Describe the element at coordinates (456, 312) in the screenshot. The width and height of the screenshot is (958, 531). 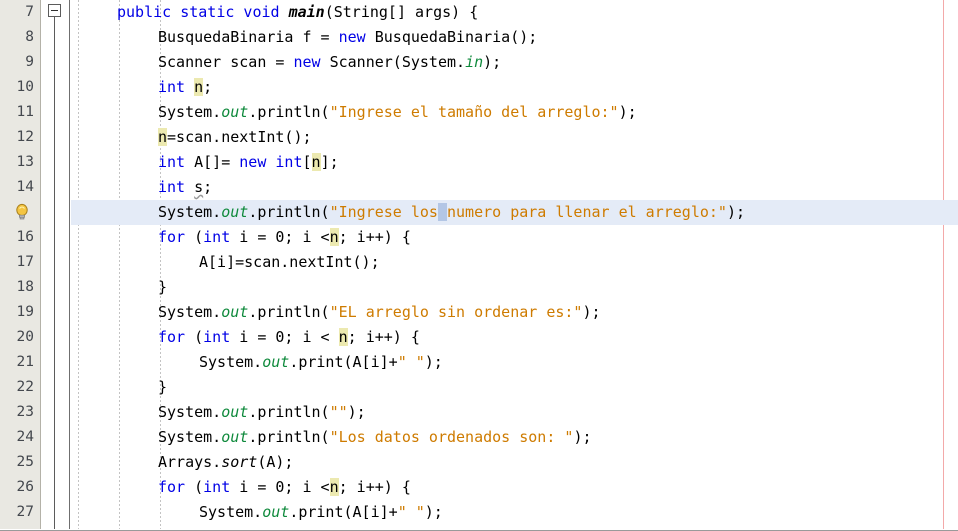
I see `string-literal-token: "EL arreglo sin ordenar es:"` at that location.